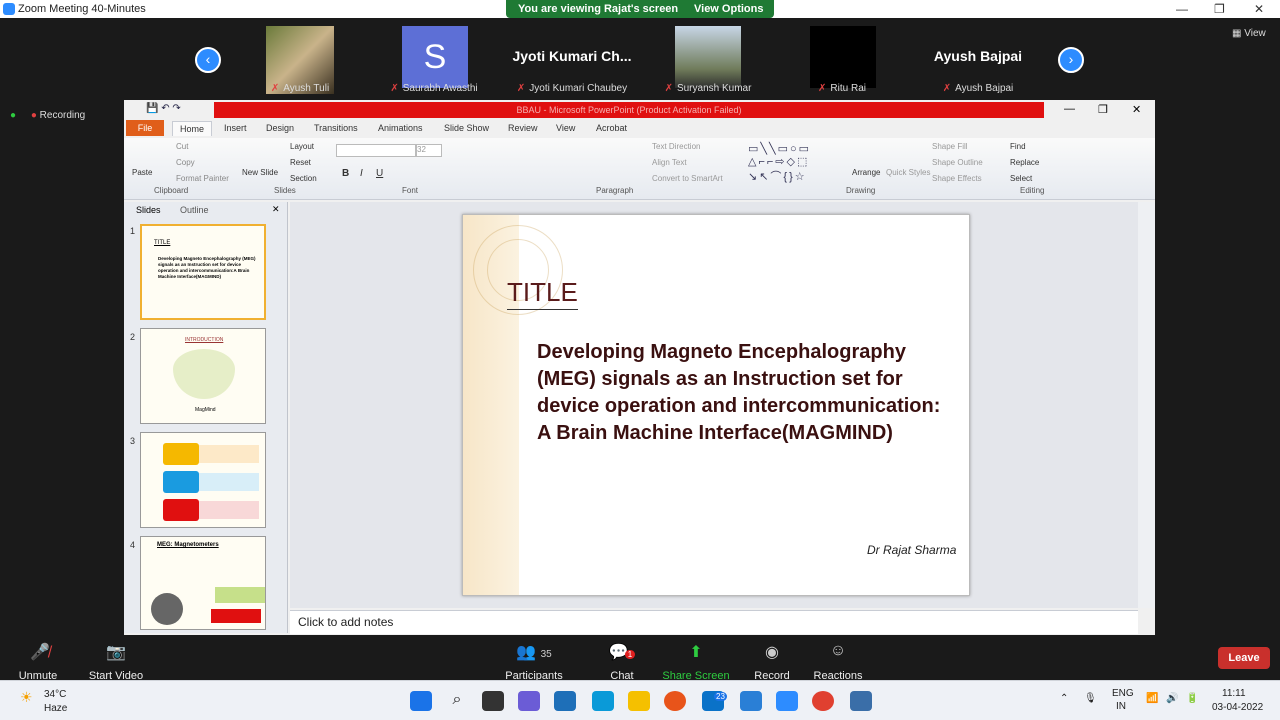  What do you see at coordinates (1146, 405) in the screenshot?
I see `vertical-scrollbar` at bounding box center [1146, 405].